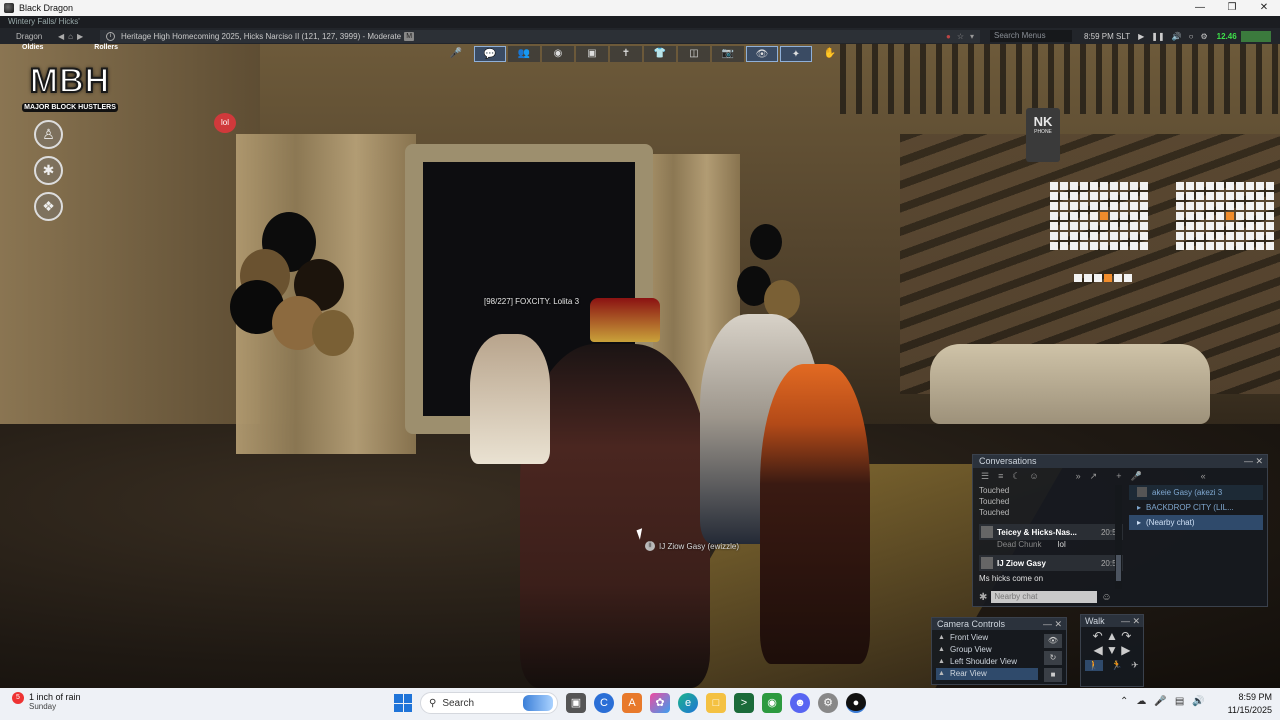  What do you see at coordinates (1118, 476) in the screenshot?
I see `add-icon: +` at bounding box center [1118, 476].